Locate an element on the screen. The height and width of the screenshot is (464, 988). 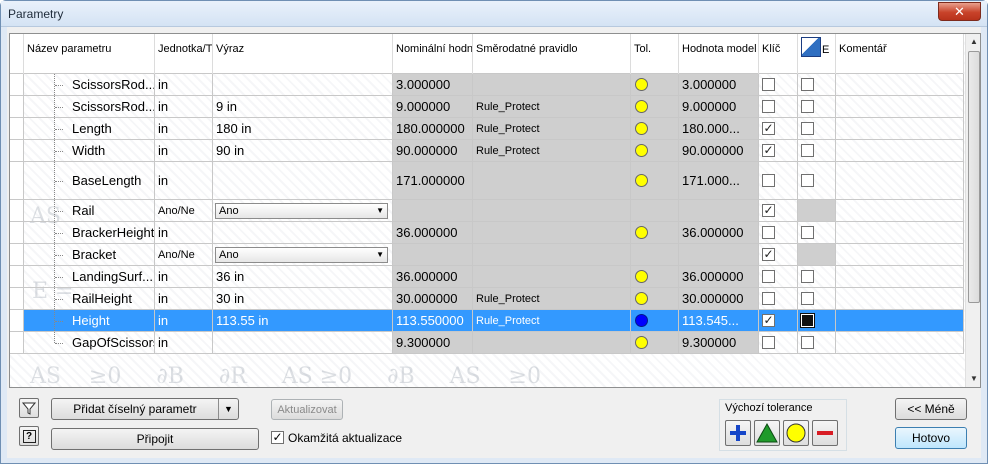
close-icon: ✕ is located at coordinates (959, 11).